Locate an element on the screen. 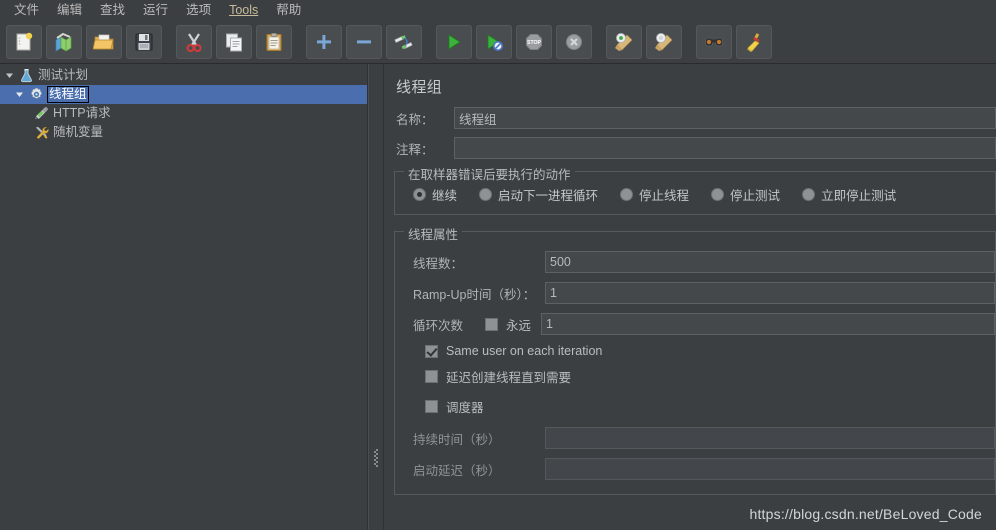  radio-stop-thread-label: 停止线程 is located at coordinates (664, 196).